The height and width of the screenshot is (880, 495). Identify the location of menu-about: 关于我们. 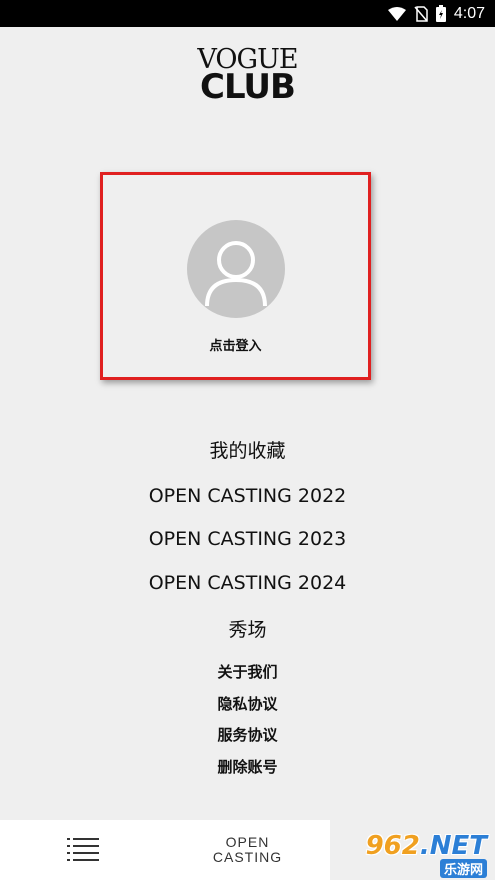
(247, 671).